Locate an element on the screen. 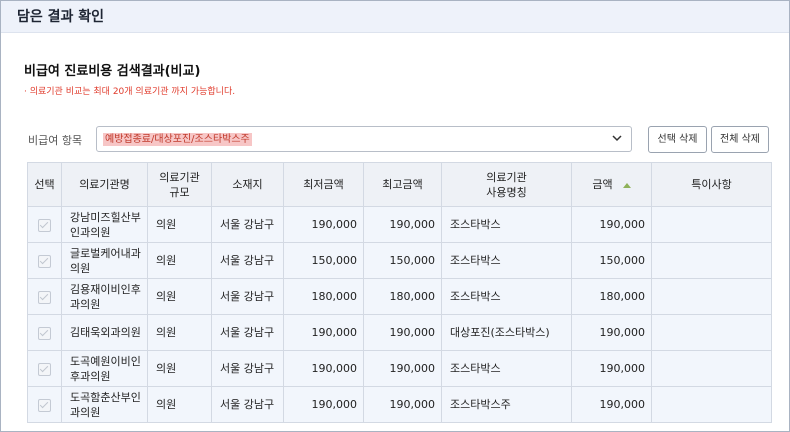  hospital-name: 강남미즈힐산부인과의원 is located at coordinates (104, 224).